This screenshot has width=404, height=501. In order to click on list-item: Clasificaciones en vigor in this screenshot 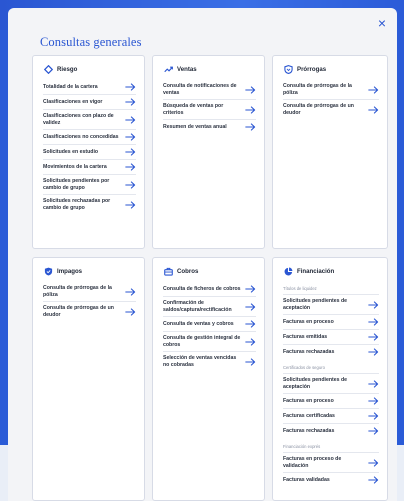, I will do `click(89, 102)`.